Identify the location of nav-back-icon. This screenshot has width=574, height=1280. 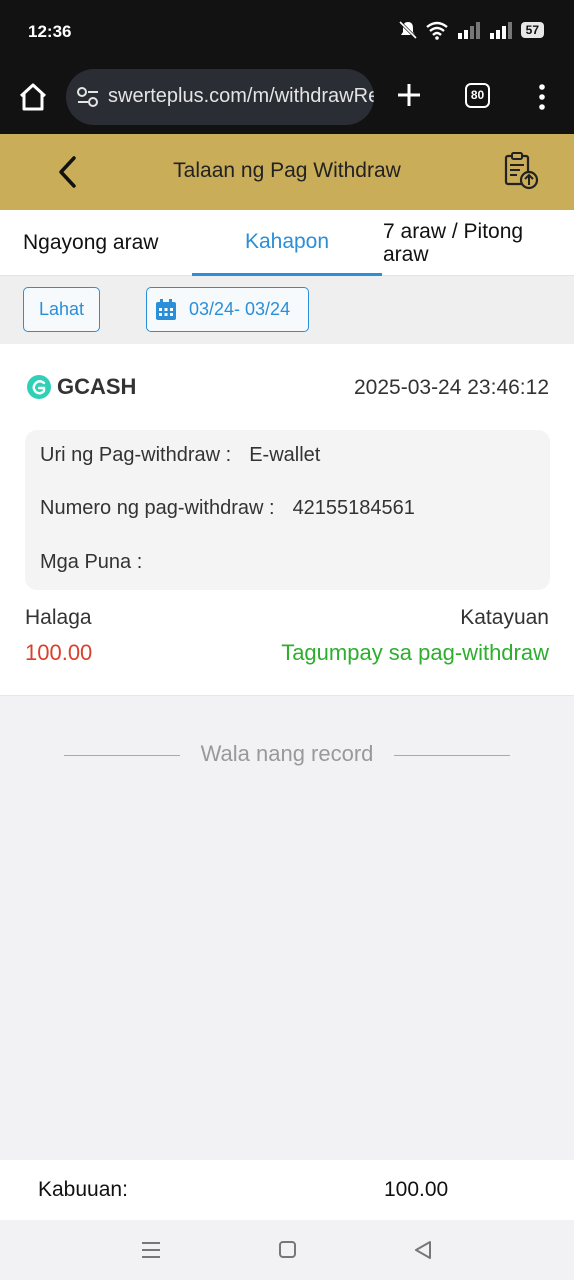
(423, 1250).